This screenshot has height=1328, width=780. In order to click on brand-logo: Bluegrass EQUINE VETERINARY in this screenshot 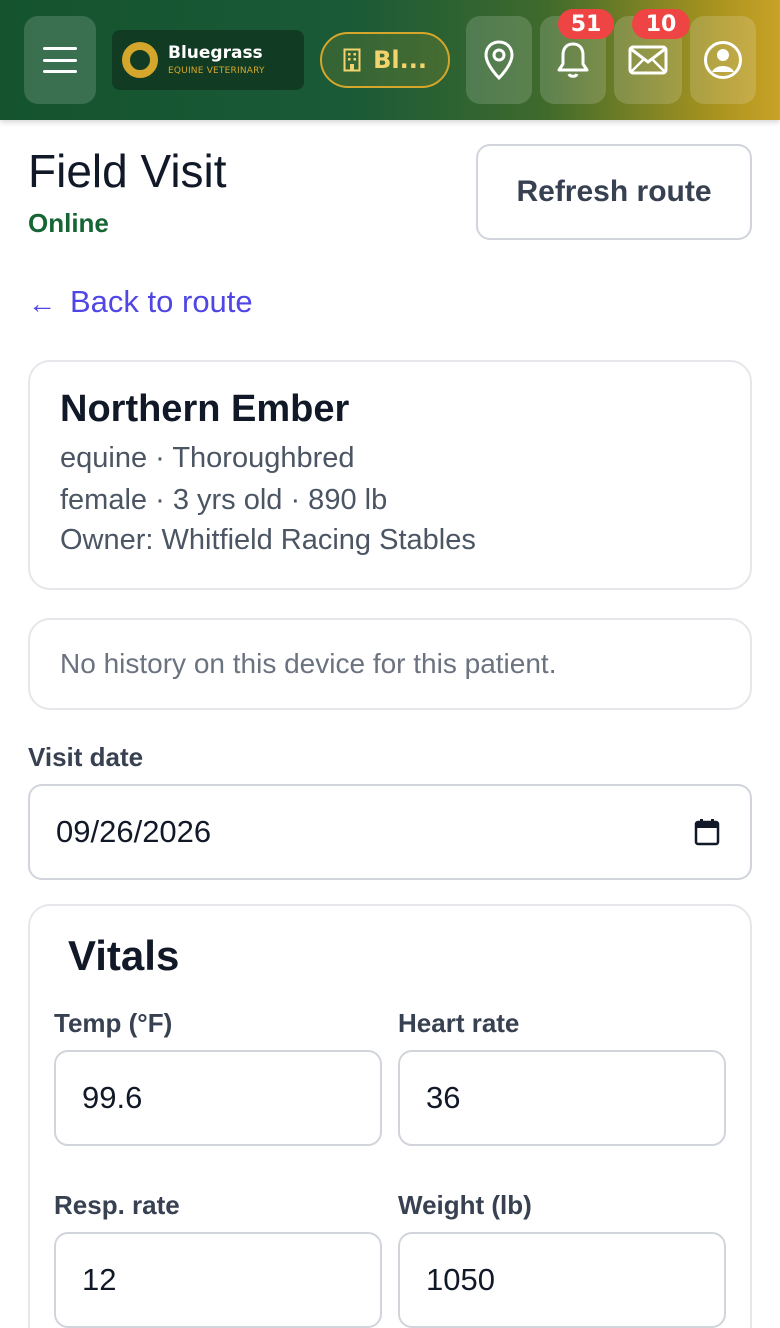, I will do `click(208, 60)`.